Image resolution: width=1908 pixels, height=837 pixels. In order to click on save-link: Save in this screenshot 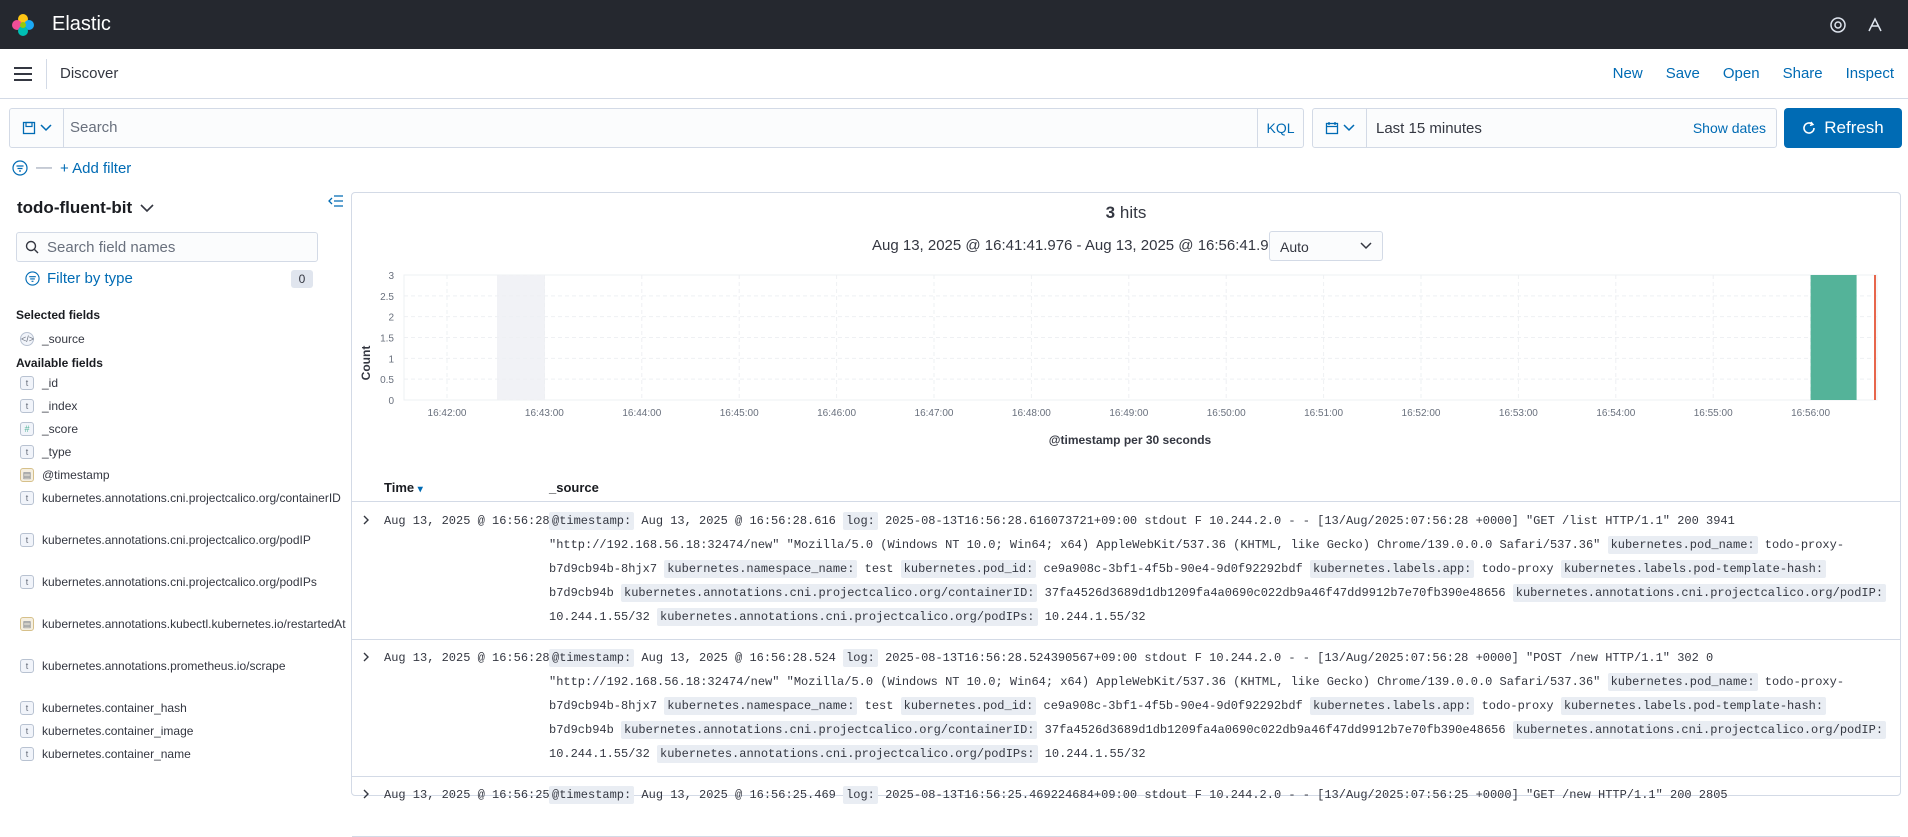, I will do `click(1683, 73)`.